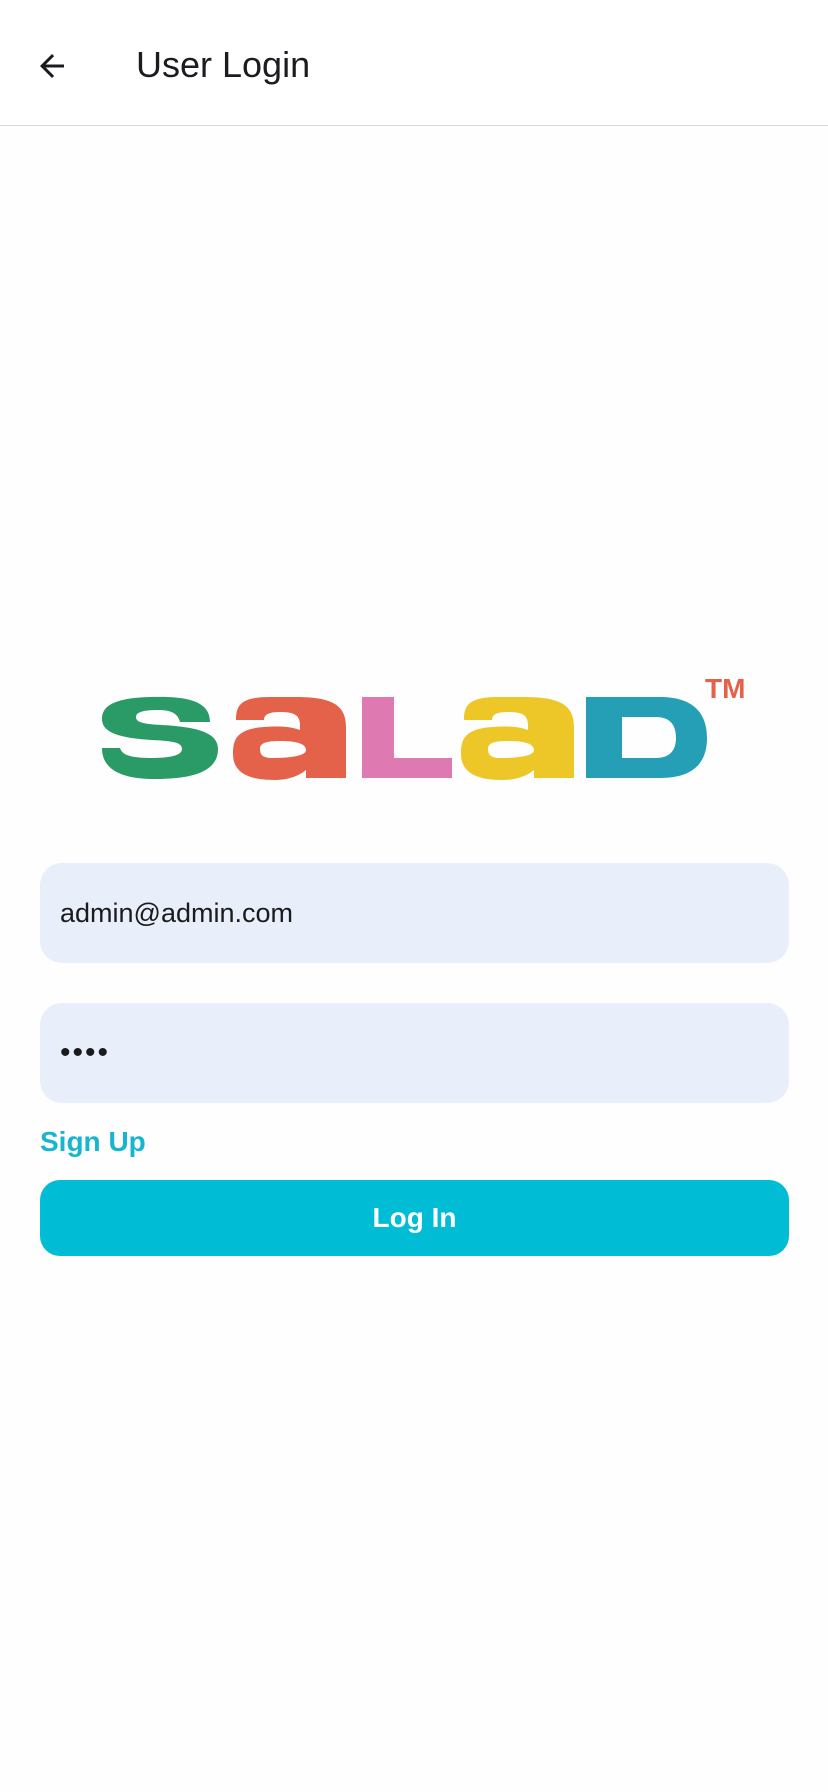 This screenshot has width=828, height=1792. I want to click on page-title: User Login, so click(223, 64).